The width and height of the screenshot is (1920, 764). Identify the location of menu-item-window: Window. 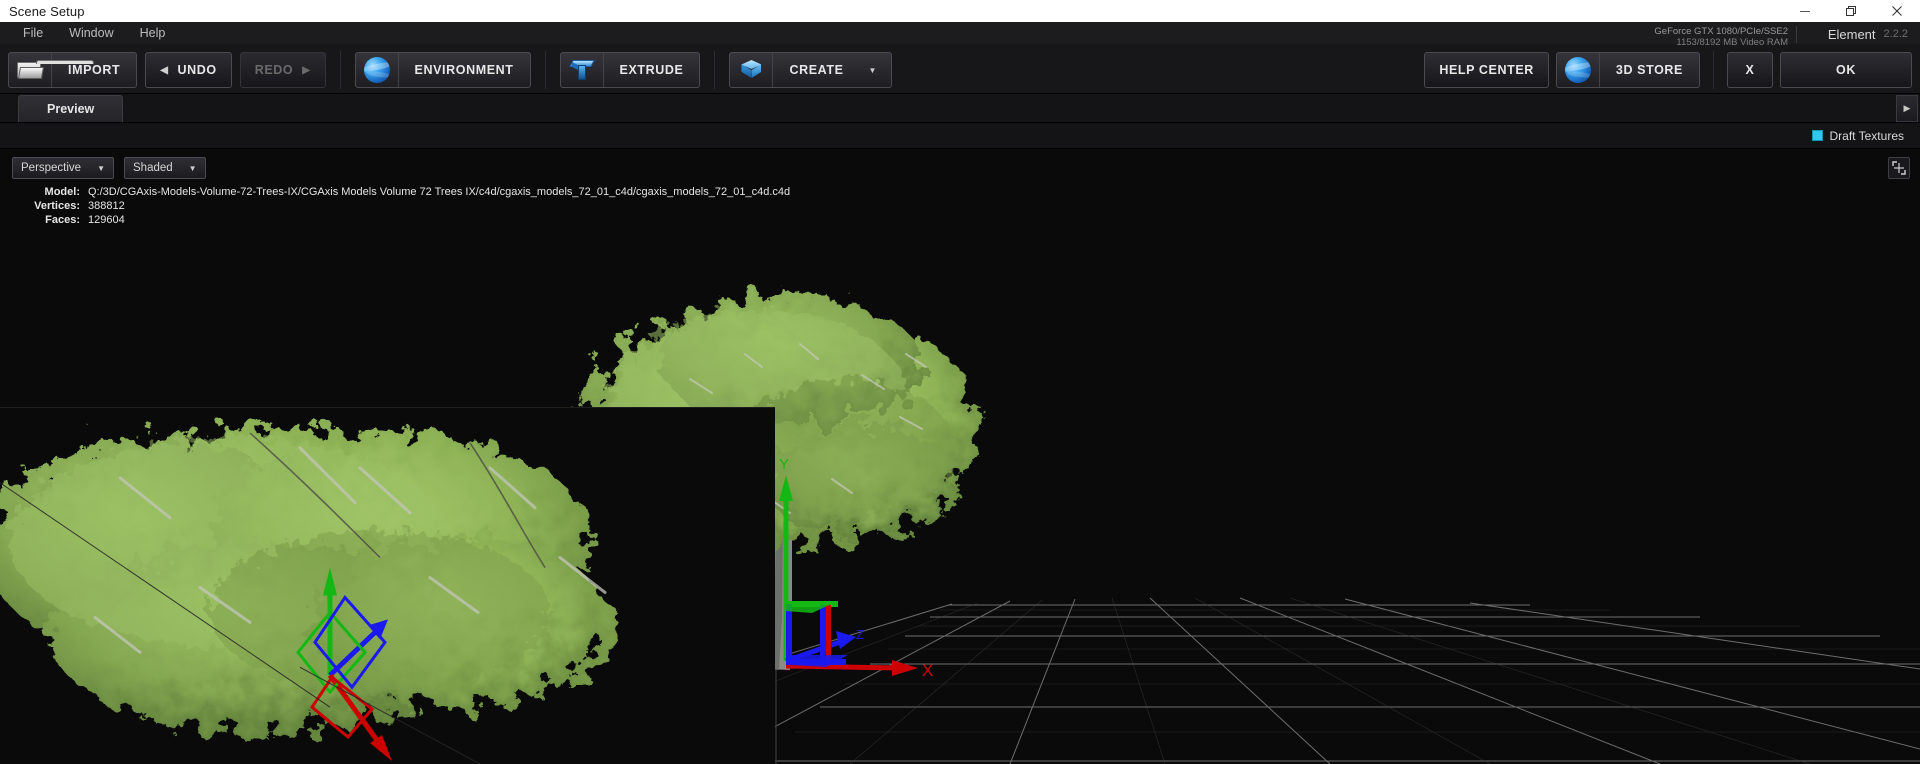
(91, 33).